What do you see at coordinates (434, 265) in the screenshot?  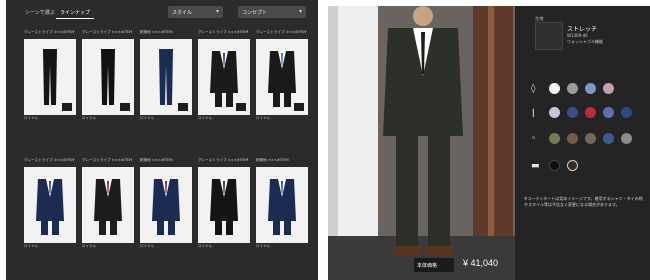 I see `price-label: 本体価格` at bounding box center [434, 265].